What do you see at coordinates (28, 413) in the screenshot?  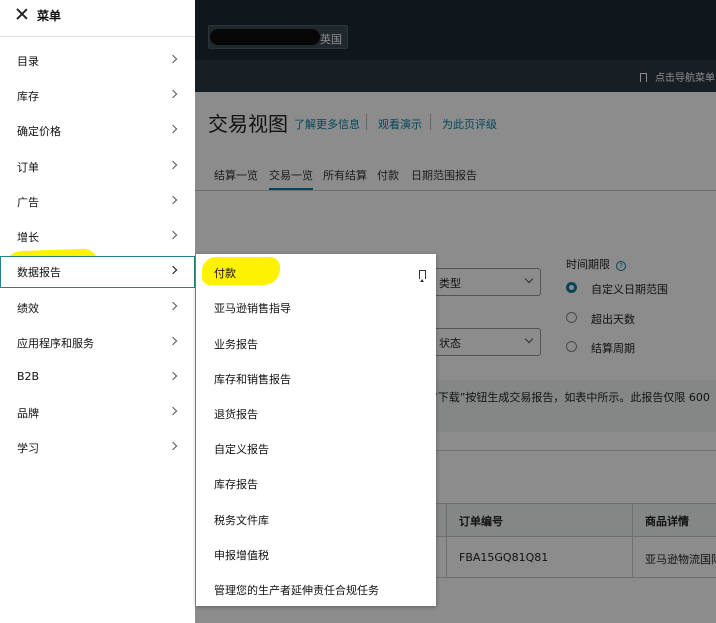 I see `menu-item-label: 品牌` at bounding box center [28, 413].